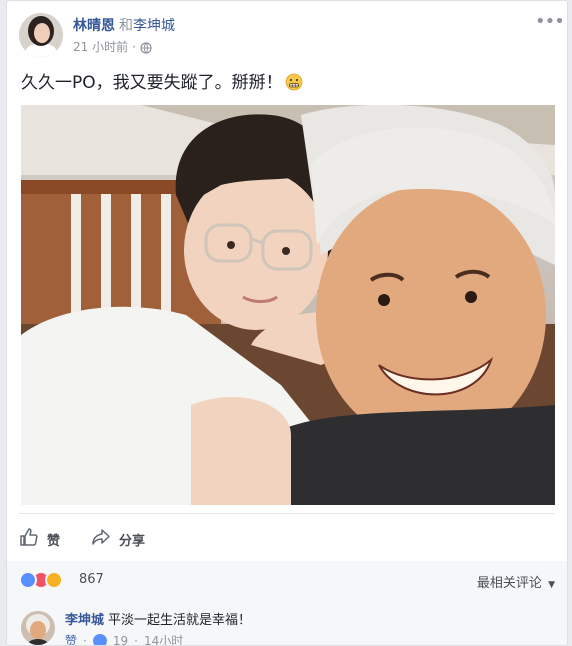 This screenshot has width=572, height=646. I want to click on header-line: 林晴恩 和李坤城, so click(300, 26).